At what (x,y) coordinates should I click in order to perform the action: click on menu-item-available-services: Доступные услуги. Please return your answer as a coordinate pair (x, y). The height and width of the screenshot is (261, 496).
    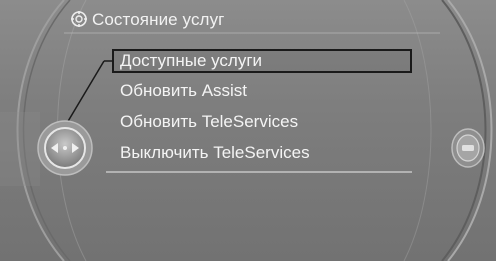
    Looking at the image, I should click on (262, 61).